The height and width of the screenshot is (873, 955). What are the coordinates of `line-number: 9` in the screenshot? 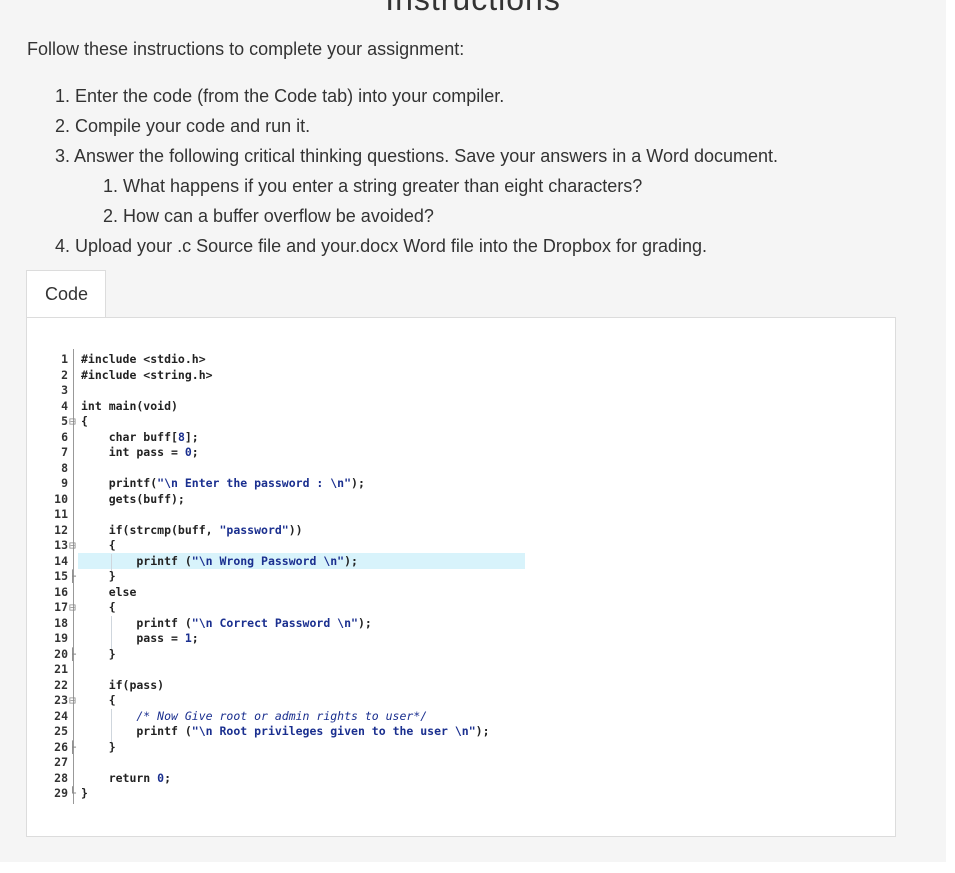 It's located at (64, 483).